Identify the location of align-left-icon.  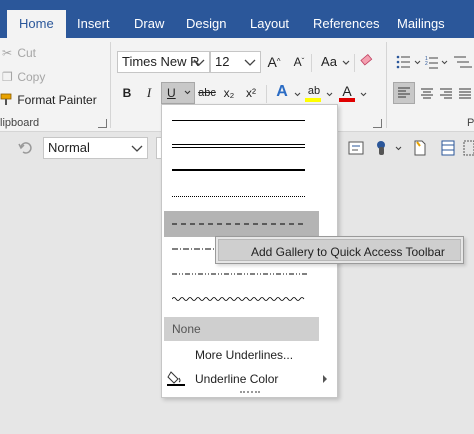
(404, 92).